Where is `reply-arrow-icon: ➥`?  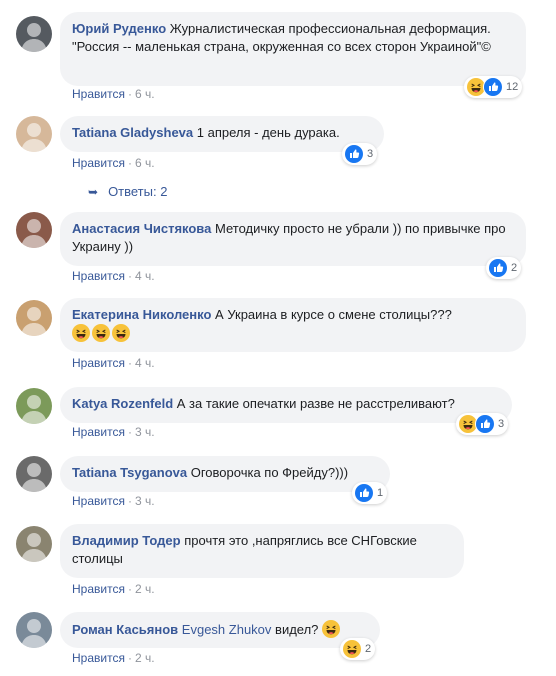 reply-arrow-icon: ➥ is located at coordinates (93, 192).